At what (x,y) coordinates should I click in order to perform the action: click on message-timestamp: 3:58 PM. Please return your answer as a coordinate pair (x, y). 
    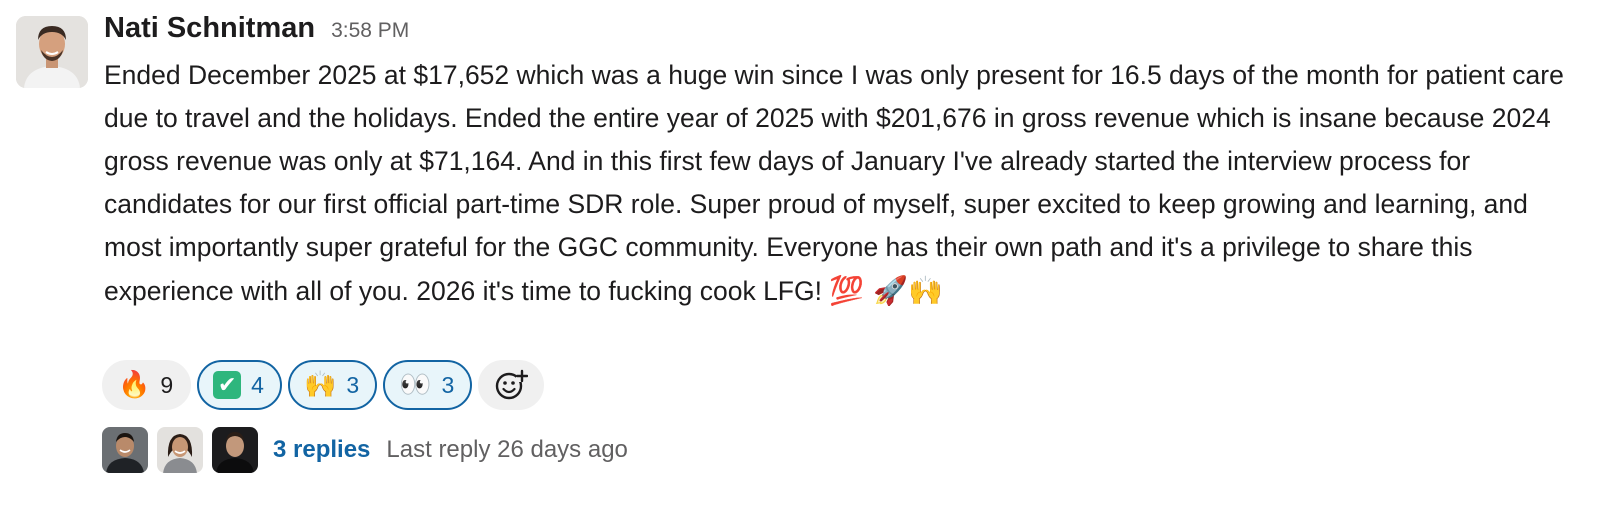
    Looking at the image, I should click on (370, 31).